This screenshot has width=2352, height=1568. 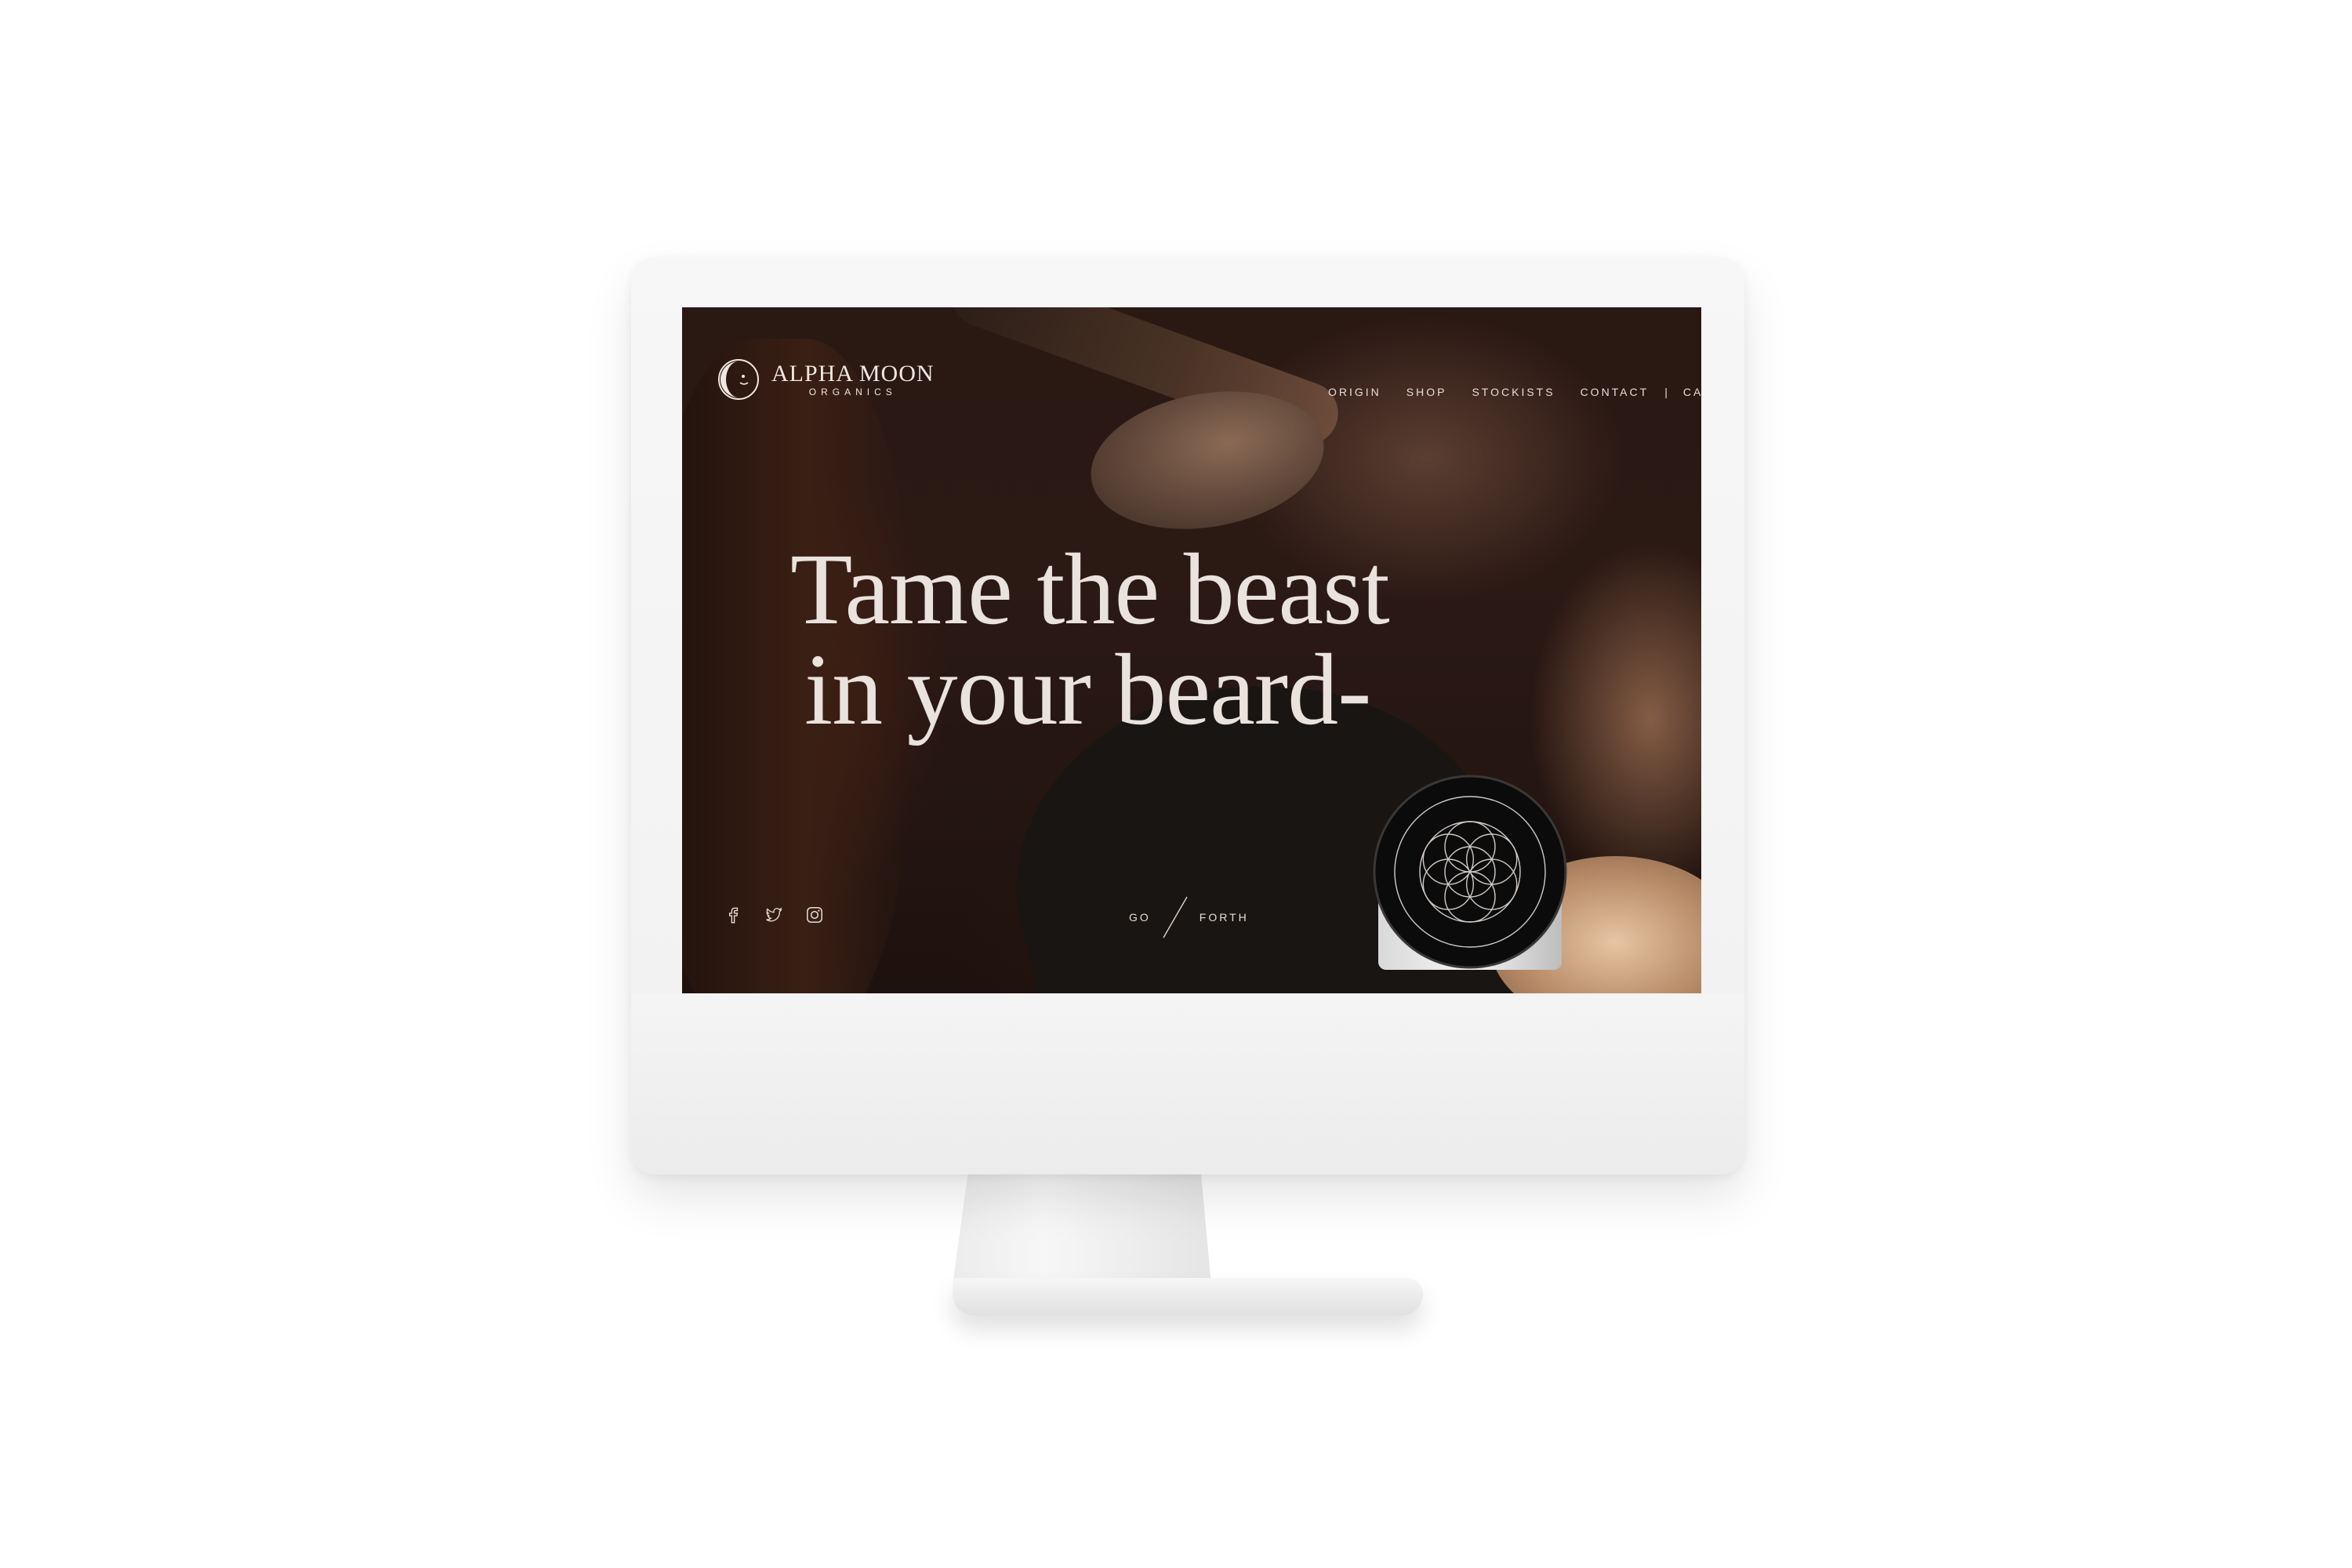 What do you see at coordinates (1090, 589) in the screenshot?
I see `hero-headline-line-1: Tame the beast` at bounding box center [1090, 589].